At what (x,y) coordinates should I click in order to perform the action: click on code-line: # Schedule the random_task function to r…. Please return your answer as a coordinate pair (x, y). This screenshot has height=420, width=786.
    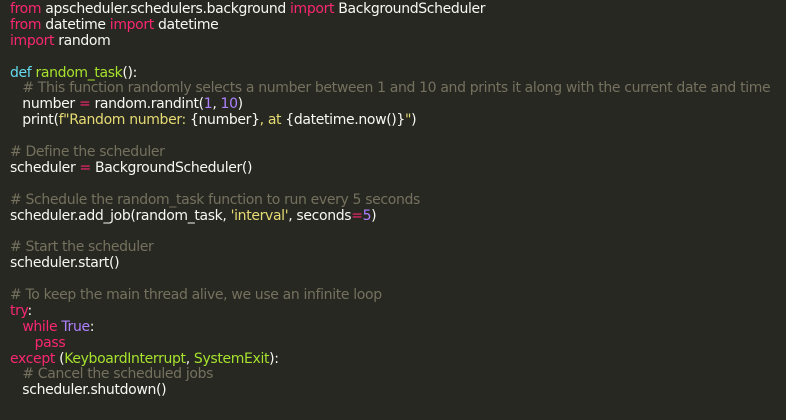
    Looking at the image, I should click on (398, 200).